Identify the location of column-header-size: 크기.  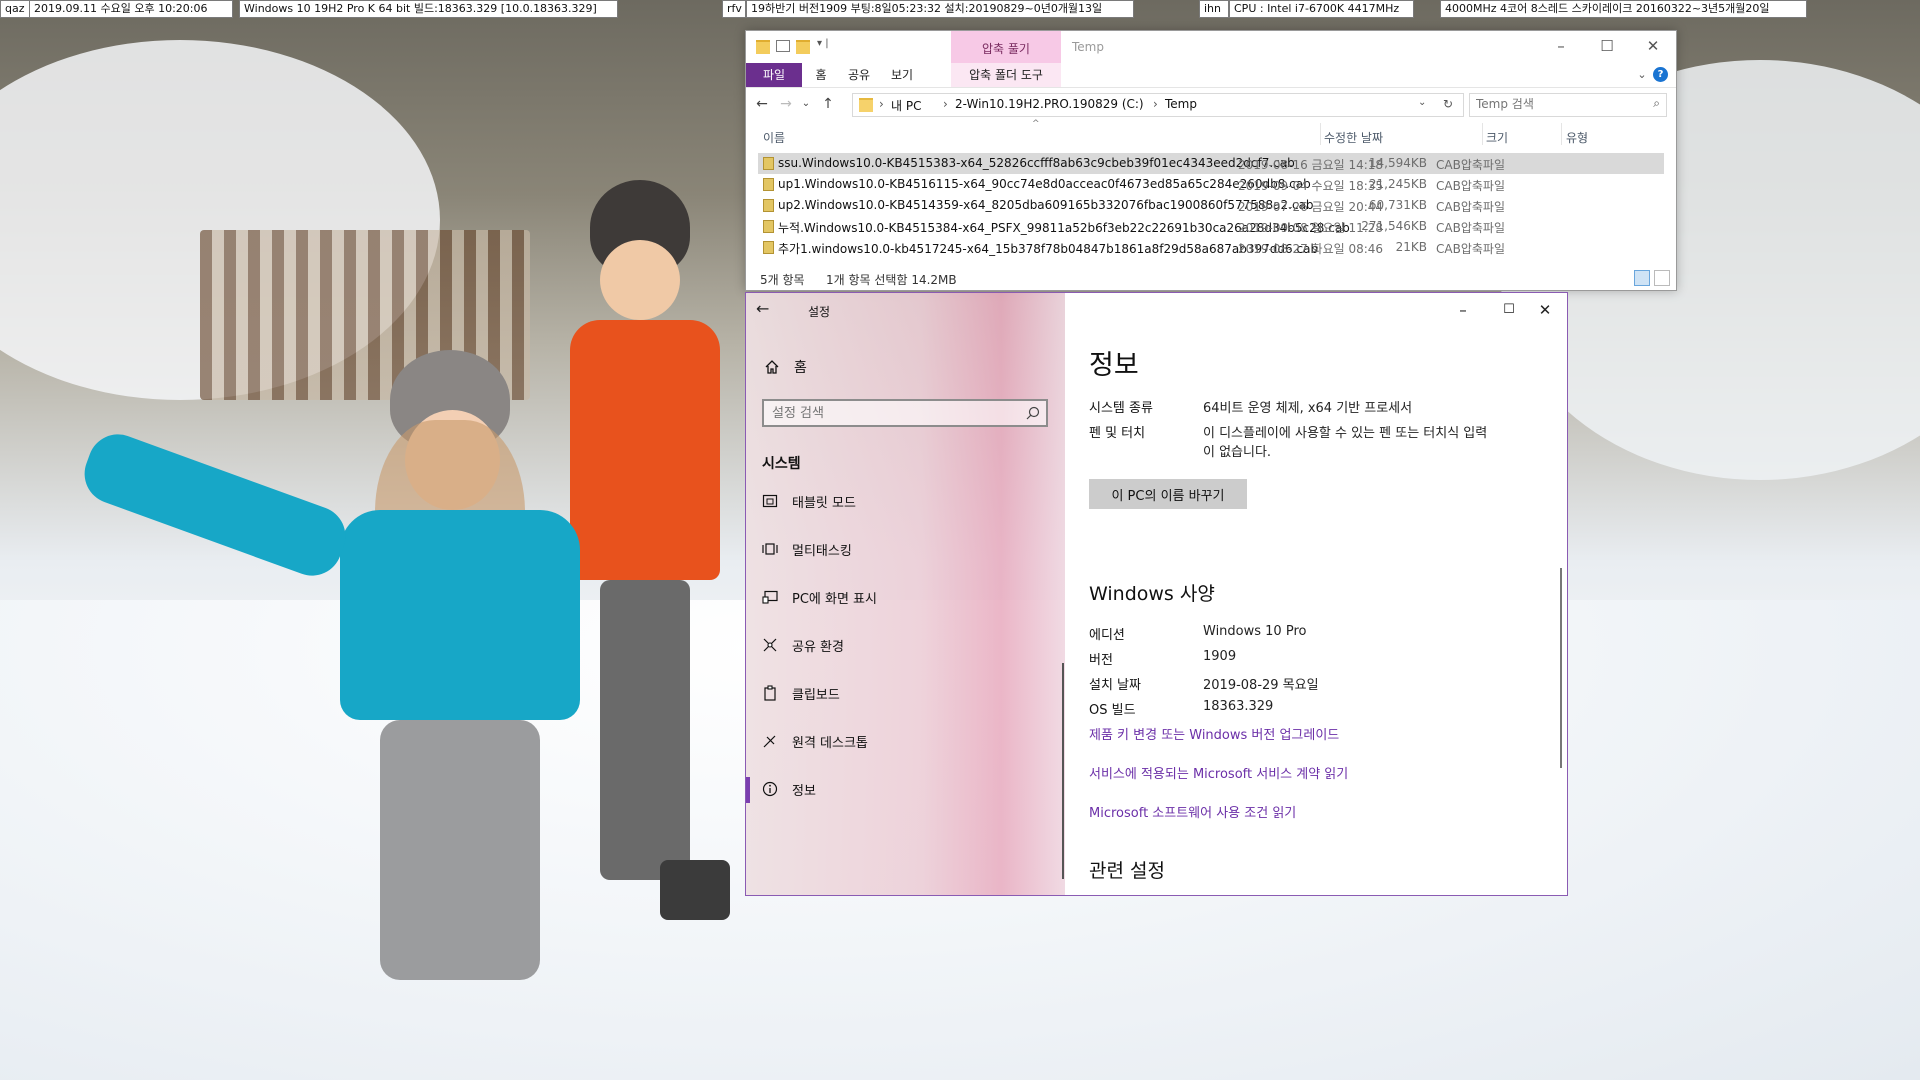
(1497, 137).